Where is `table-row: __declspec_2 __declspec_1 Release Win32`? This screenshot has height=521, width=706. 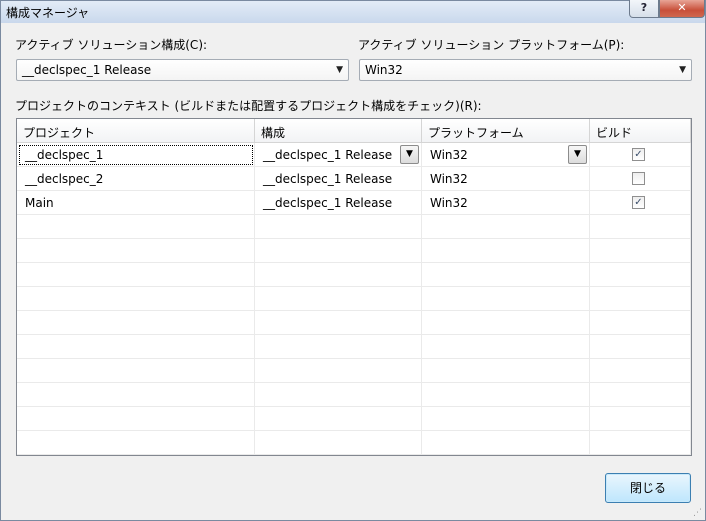
table-row: __declspec_2 __declspec_1 Release Win32 is located at coordinates (354, 179).